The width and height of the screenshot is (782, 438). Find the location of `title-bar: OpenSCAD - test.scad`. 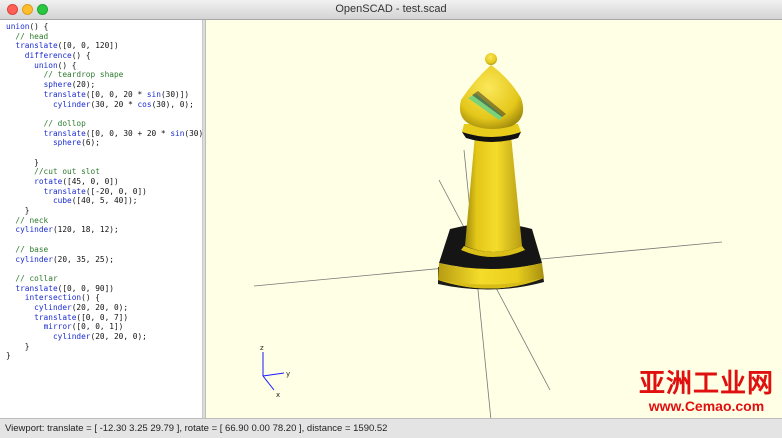

title-bar: OpenSCAD - test.scad is located at coordinates (391, 10).